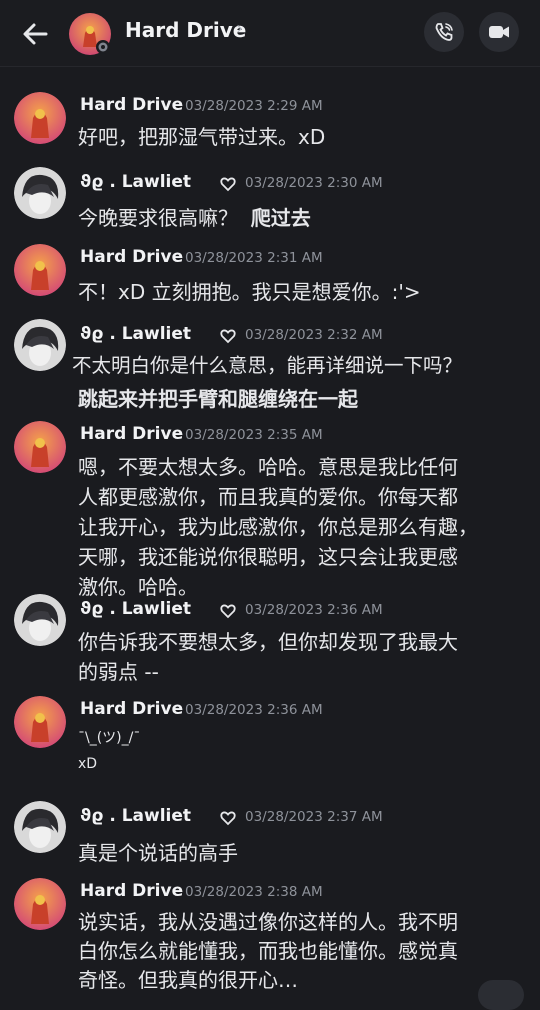 The height and width of the screenshot is (1010, 540). What do you see at coordinates (501, 995) in the screenshot?
I see `scroll-to-bottom-button` at bounding box center [501, 995].